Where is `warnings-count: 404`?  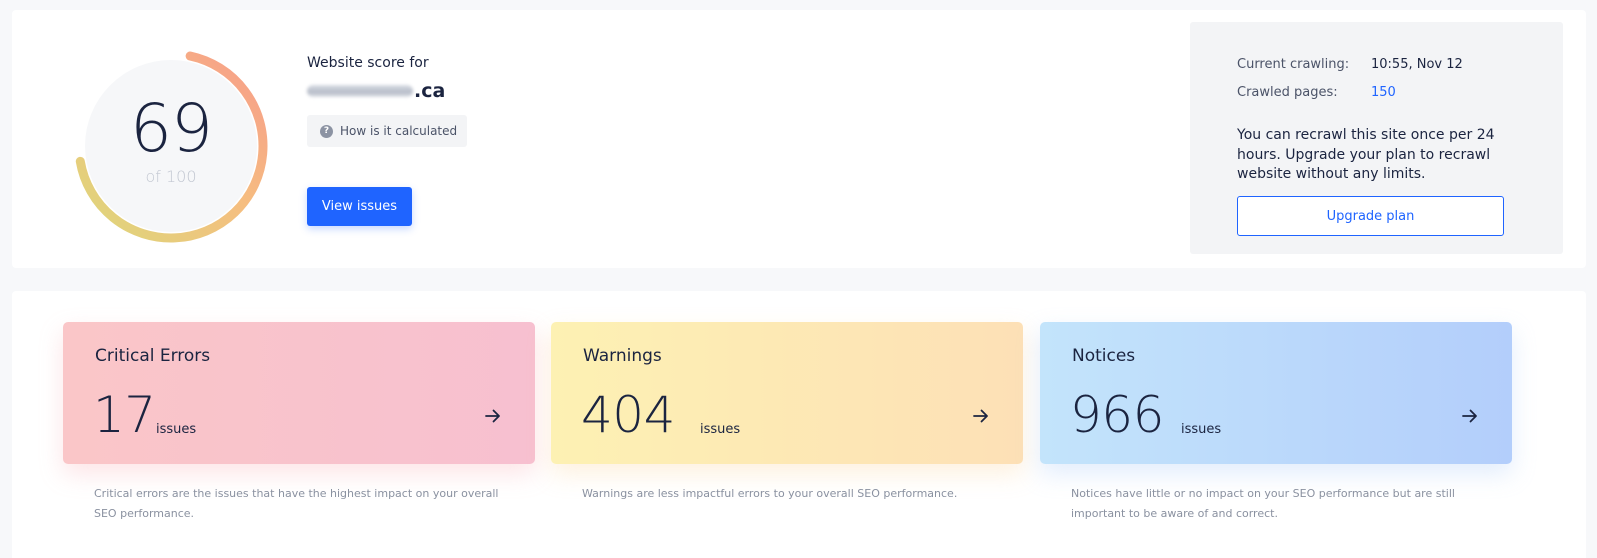 warnings-count: 404 is located at coordinates (628, 415).